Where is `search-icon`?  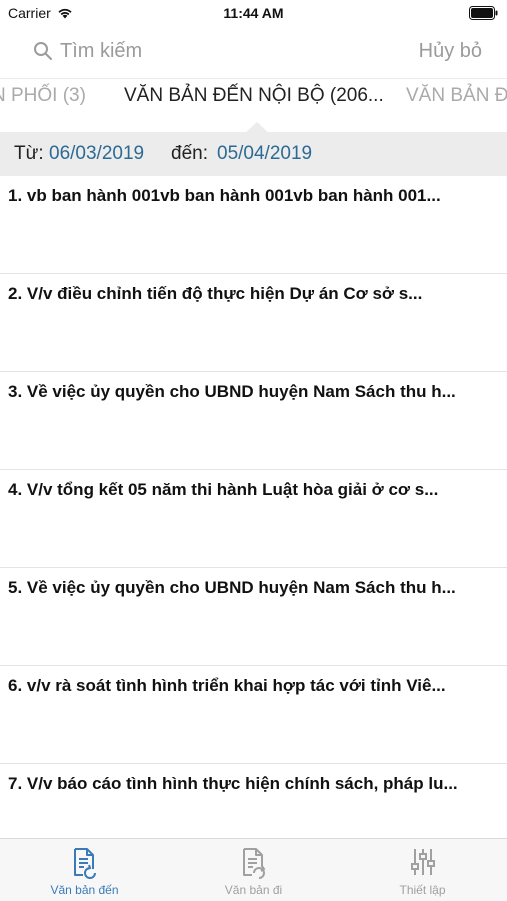 search-icon is located at coordinates (43, 51).